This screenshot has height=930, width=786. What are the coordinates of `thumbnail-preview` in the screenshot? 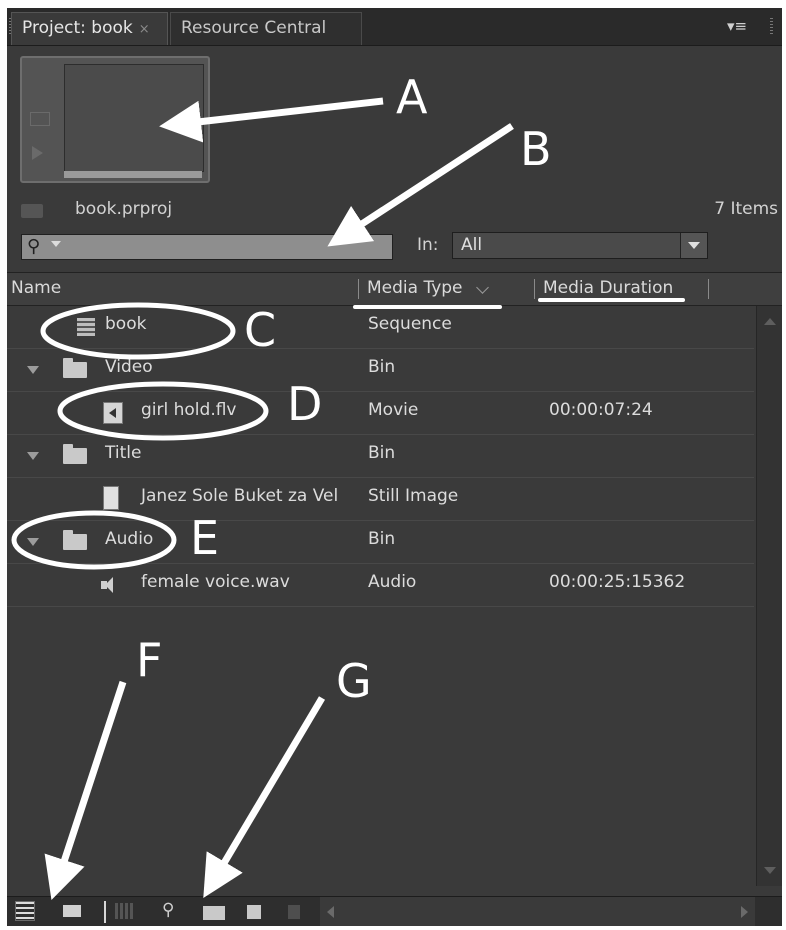 It's located at (115, 119).